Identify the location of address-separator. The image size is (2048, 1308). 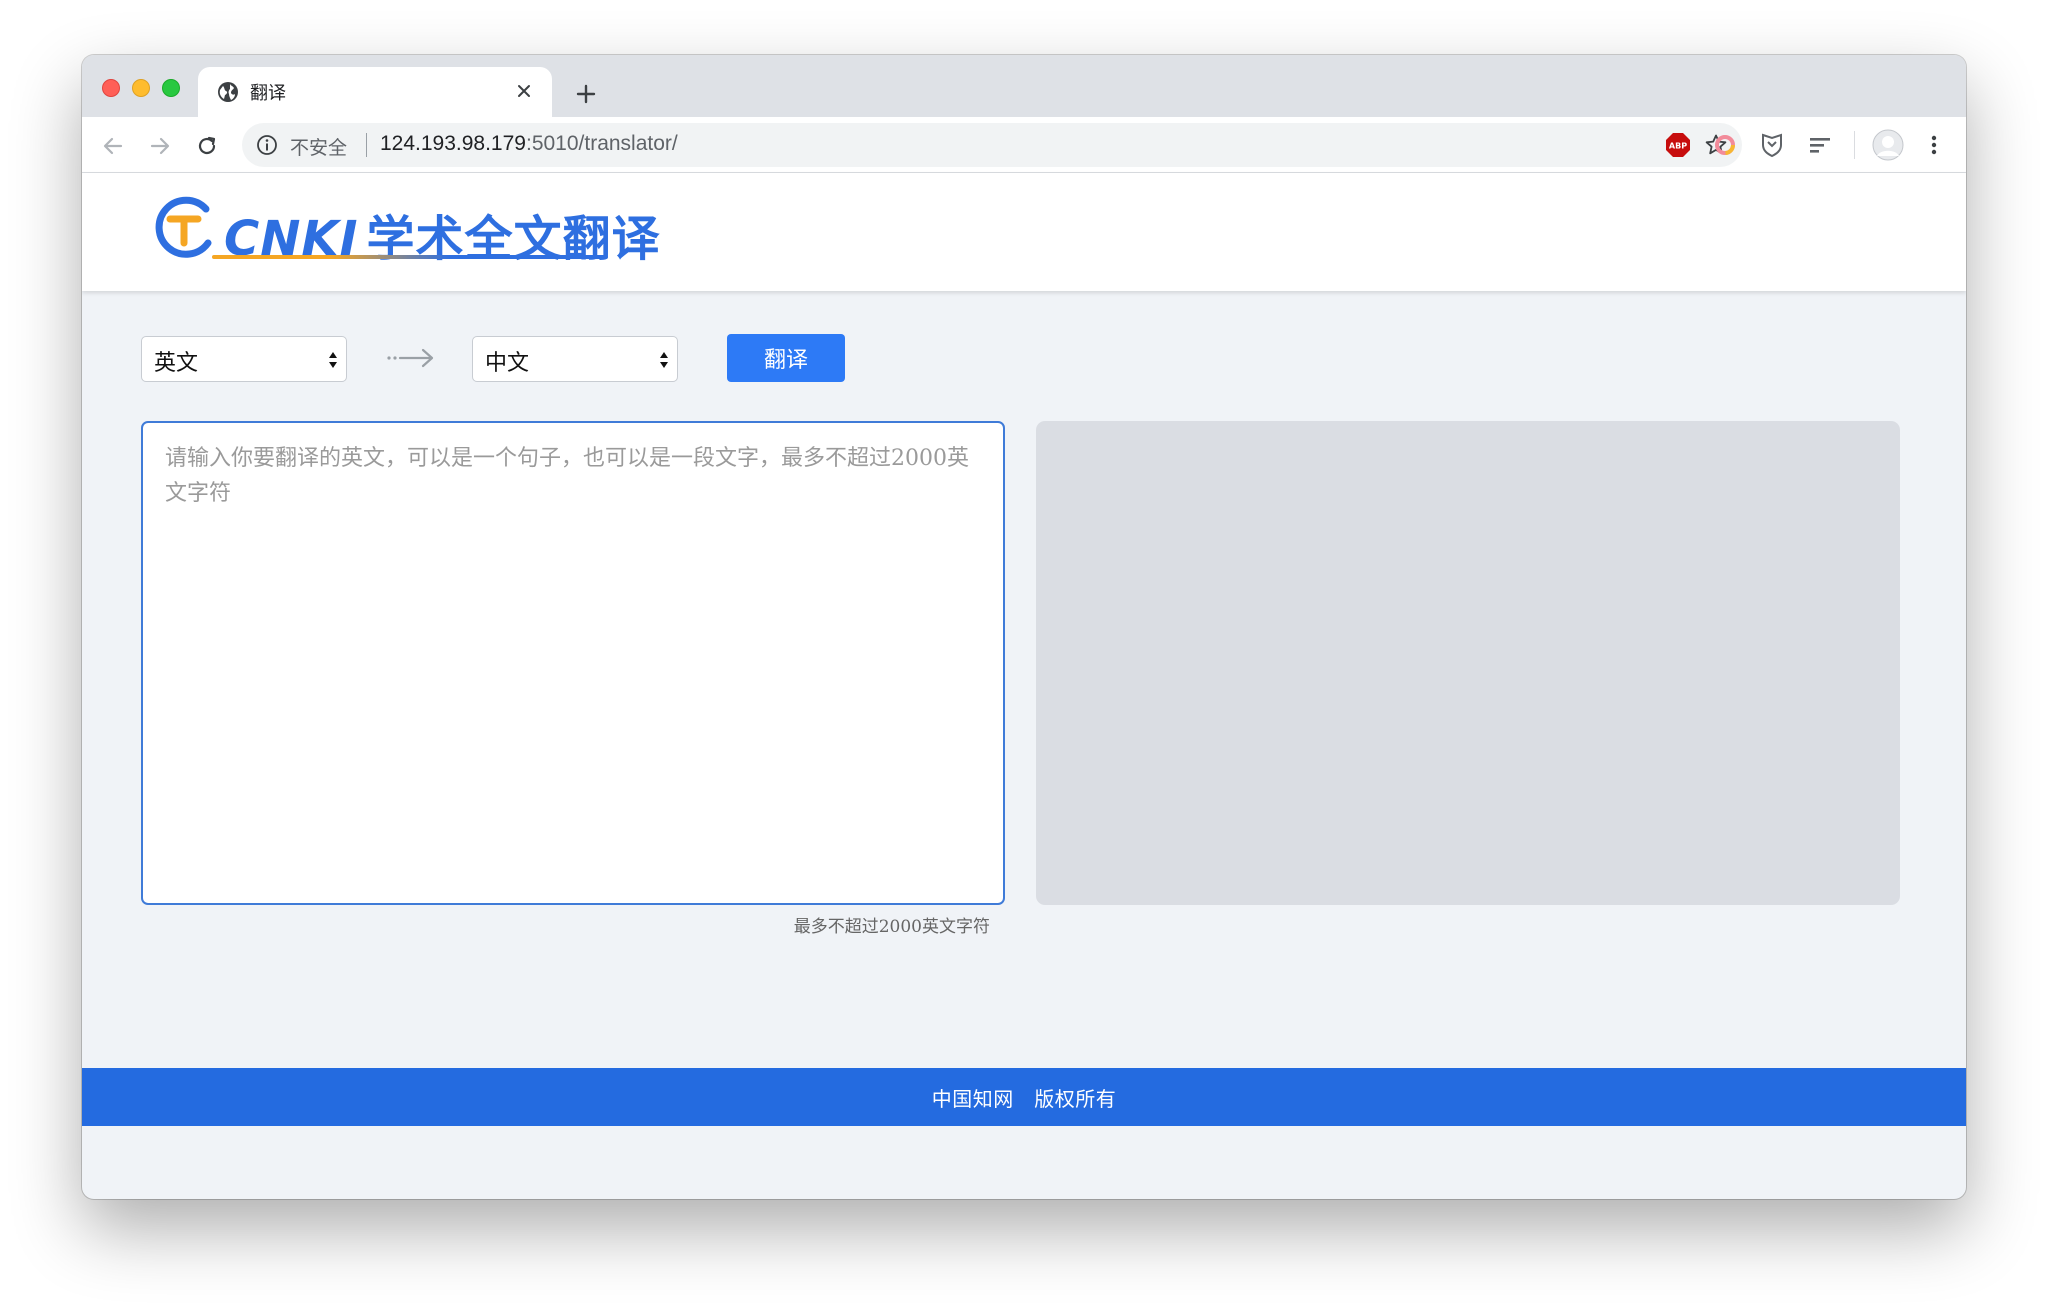
(366, 145).